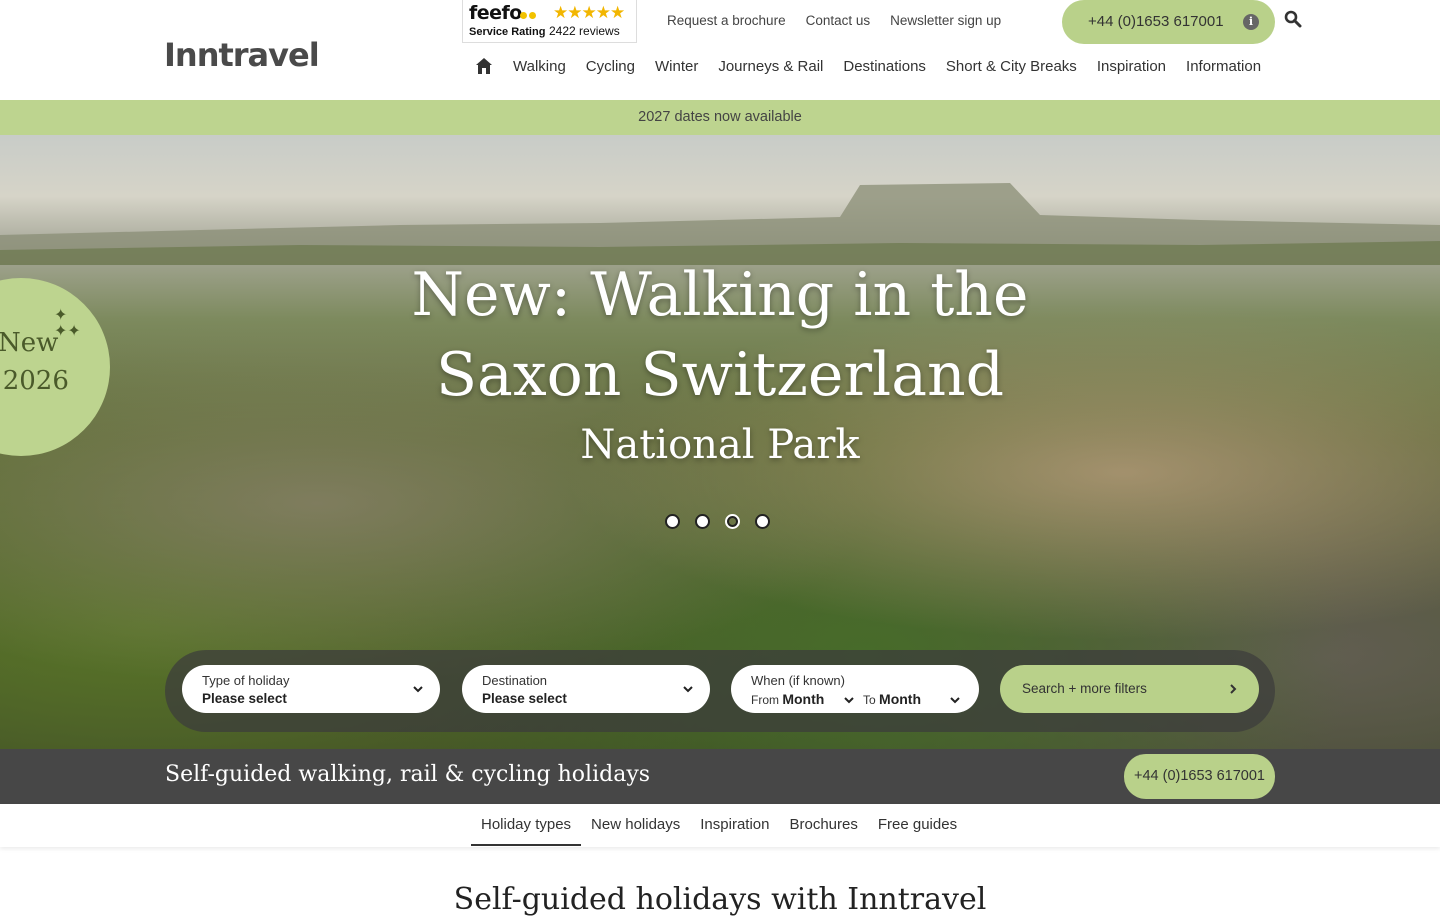 The width and height of the screenshot is (1440, 917). Describe the element at coordinates (244, 698) in the screenshot. I see `holiday-type-value: Please select` at that location.